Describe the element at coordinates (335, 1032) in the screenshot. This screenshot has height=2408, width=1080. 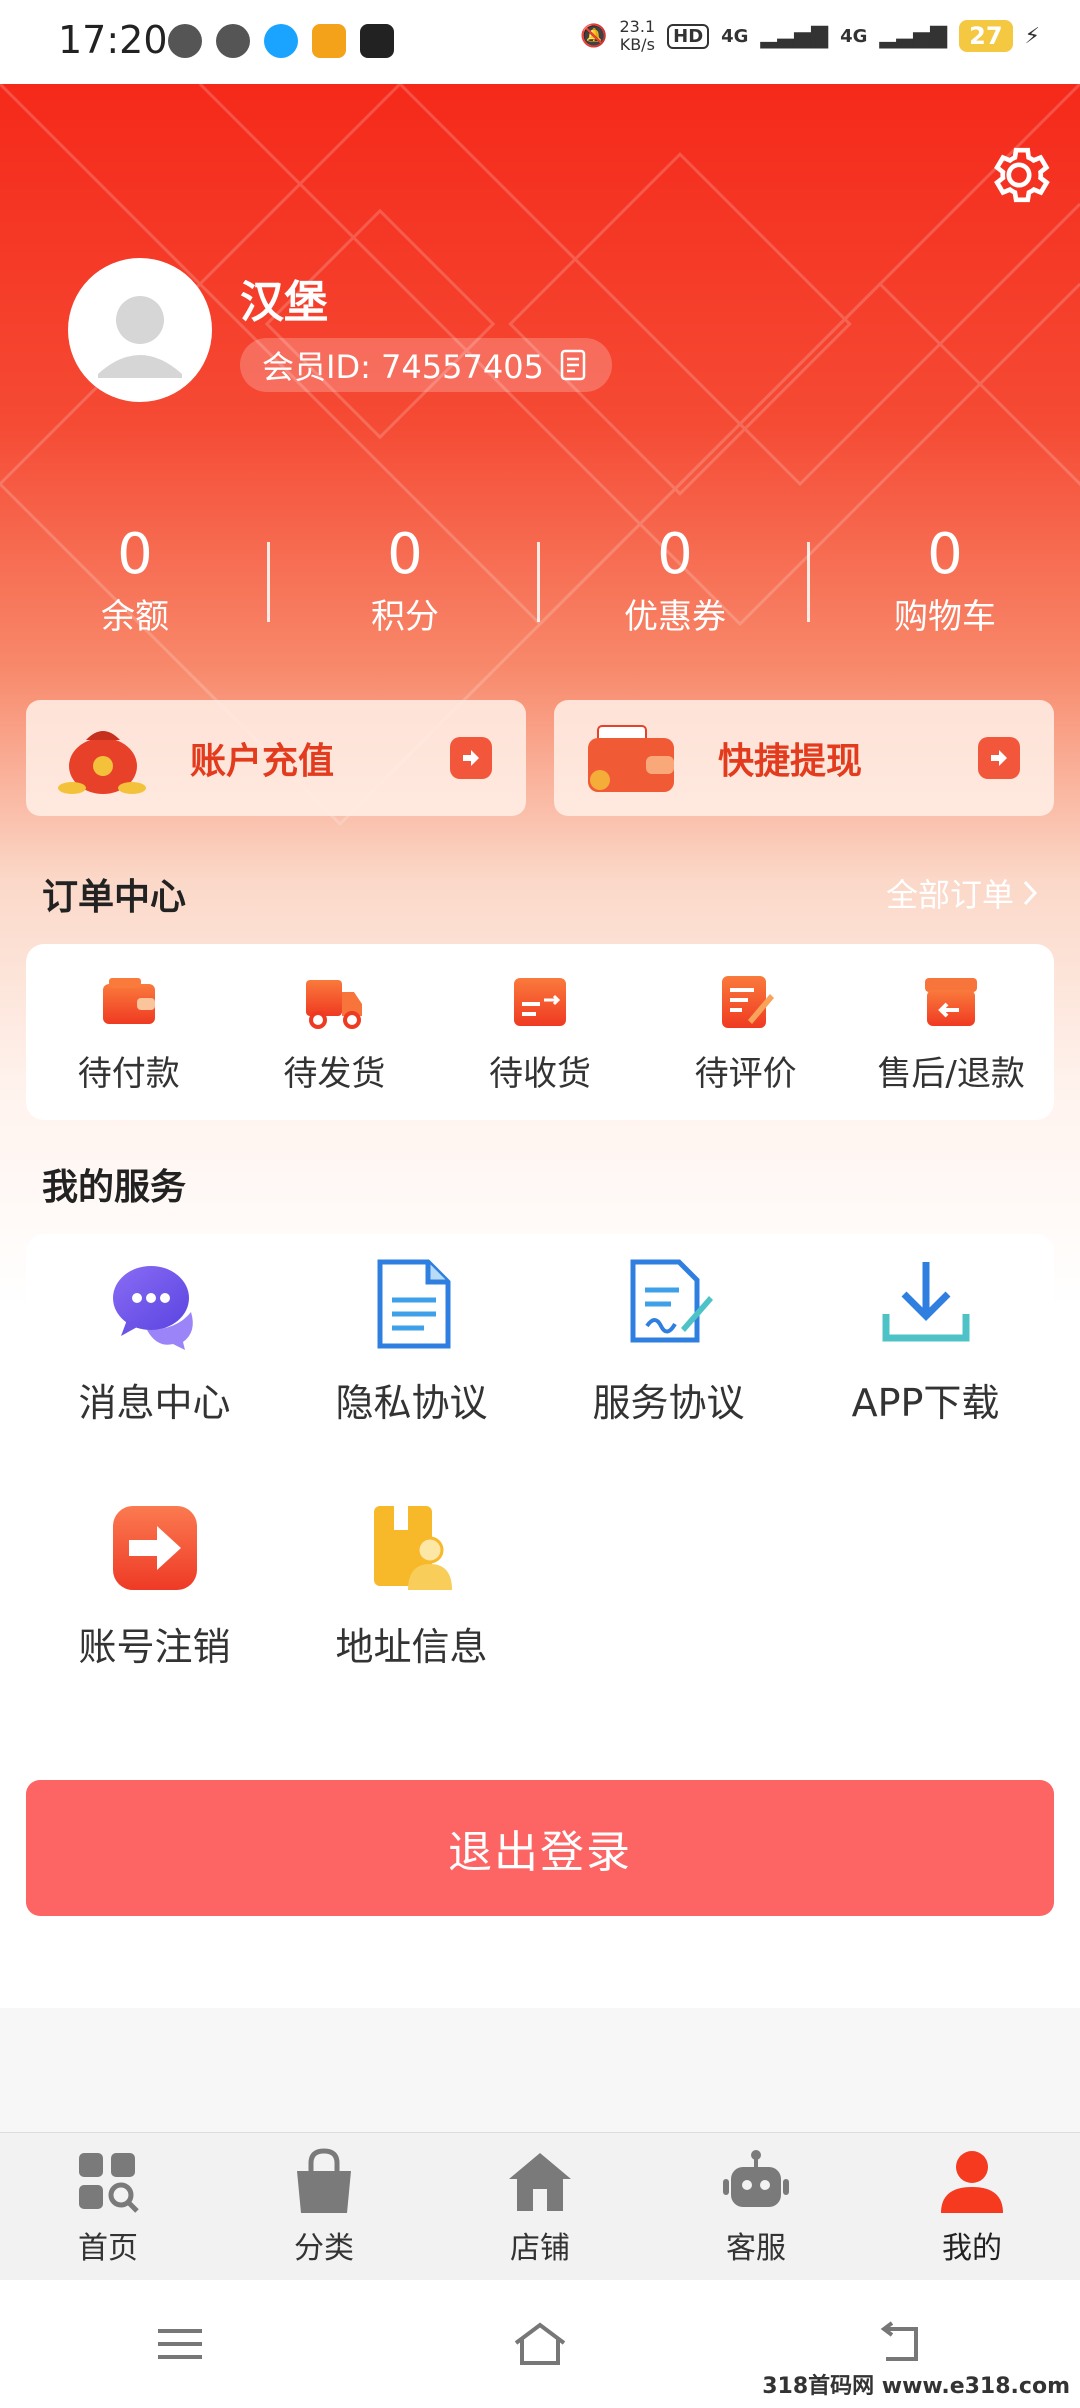
I see `order-pending-shipment: 待发货` at that location.